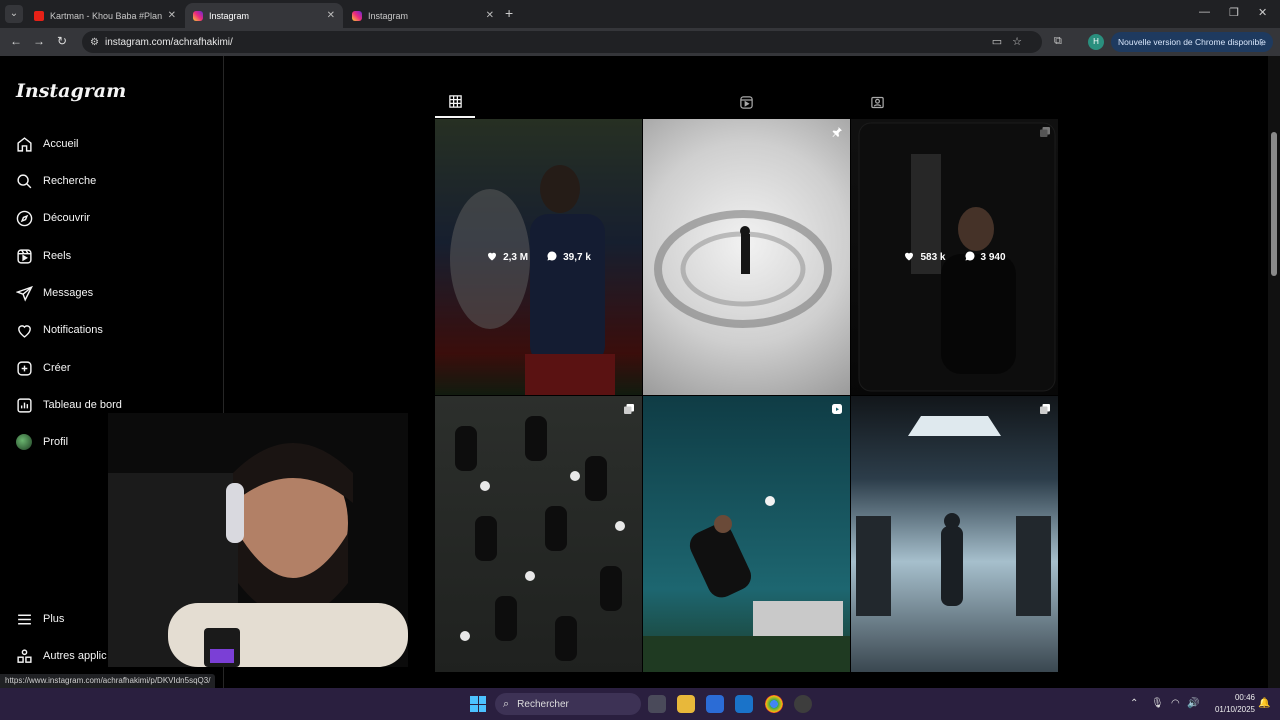  What do you see at coordinates (1157, 703) in the screenshot?
I see `microphone-icon: 🎙` at bounding box center [1157, 703].